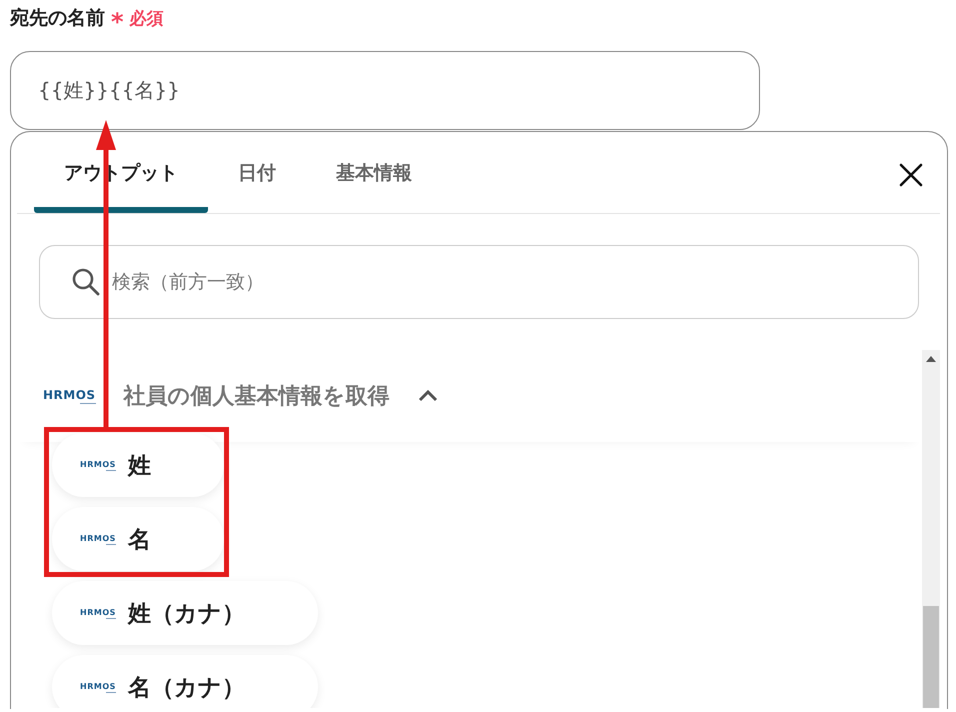  I want to click on item-label: 姓, so click(139, 466).